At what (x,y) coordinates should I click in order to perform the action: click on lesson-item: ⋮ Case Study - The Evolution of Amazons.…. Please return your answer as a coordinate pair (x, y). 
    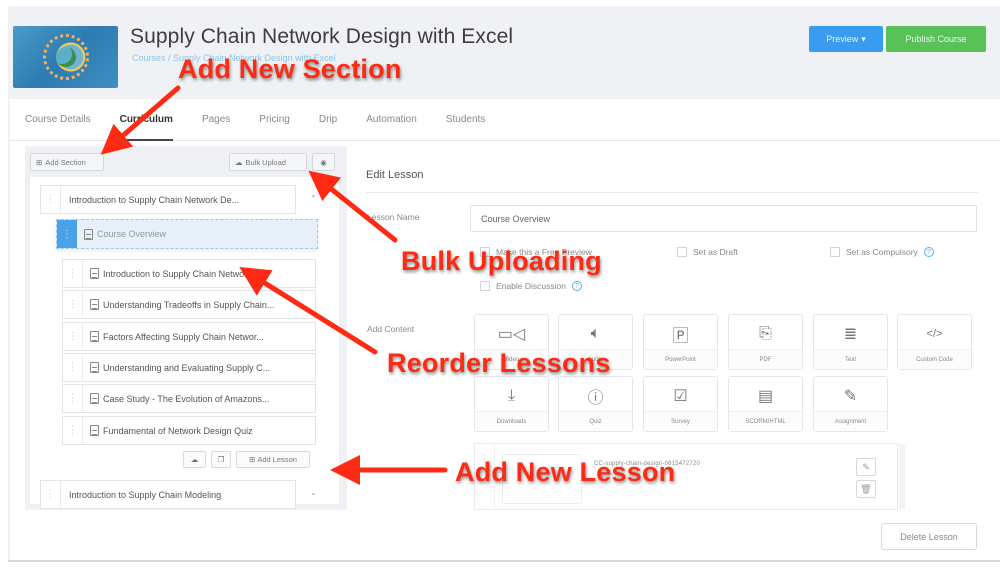
    Looking at the image, I should click on (189, 398).